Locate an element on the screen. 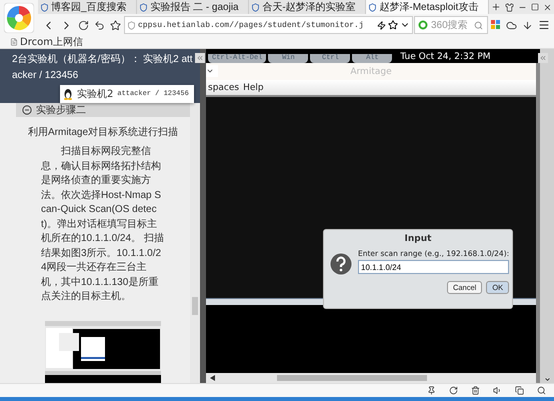 This screenshot has width=554, height=401. cloud-icon is located at coordinates (511, 25).